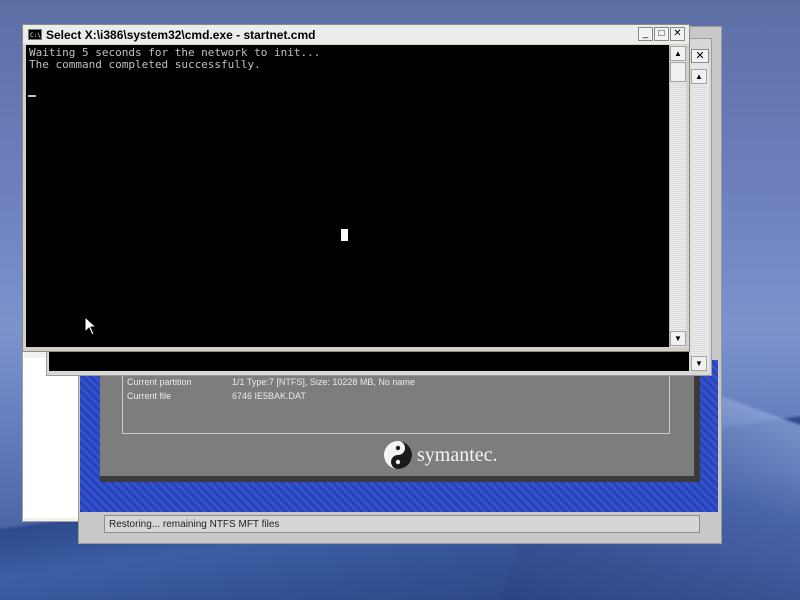 The height and width of the screenshot is (600, 800). I want to click on background-close-button: ✕, so click(700, 56).